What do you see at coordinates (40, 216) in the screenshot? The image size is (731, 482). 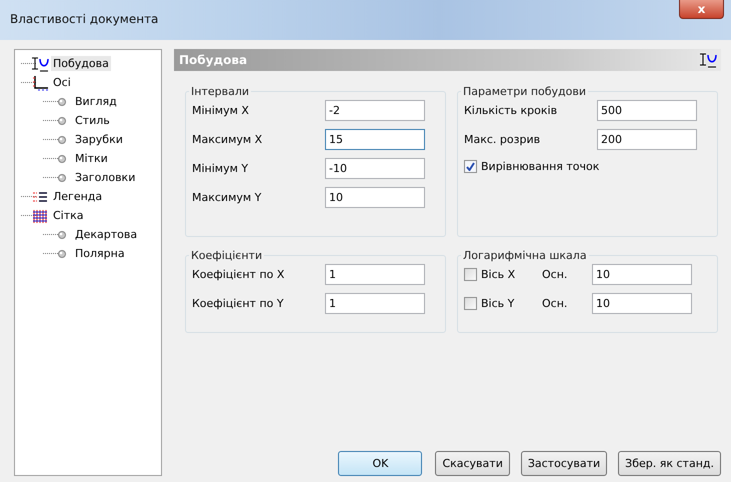 I see `grid-icon` at bounding box center [40, 216].